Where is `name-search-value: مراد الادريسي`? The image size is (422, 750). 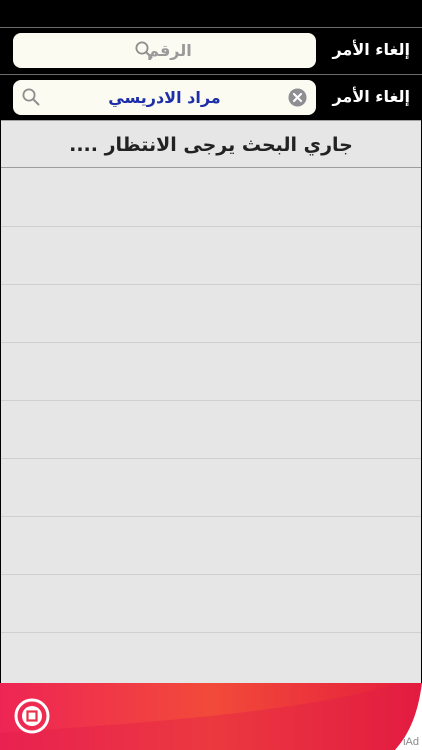 name-search-value: مراد الادريسي is located at coordinates (164, 97).